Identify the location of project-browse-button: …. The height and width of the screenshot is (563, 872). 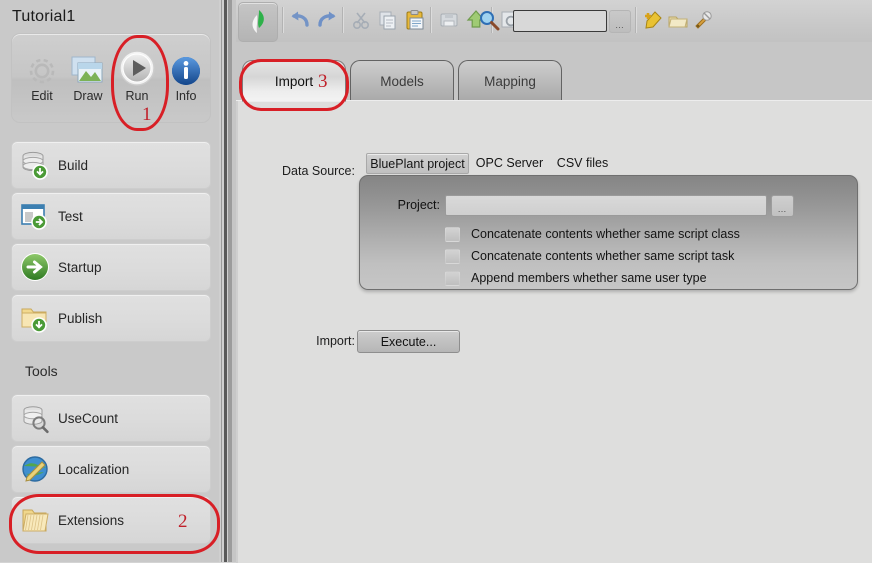
(782, 206).